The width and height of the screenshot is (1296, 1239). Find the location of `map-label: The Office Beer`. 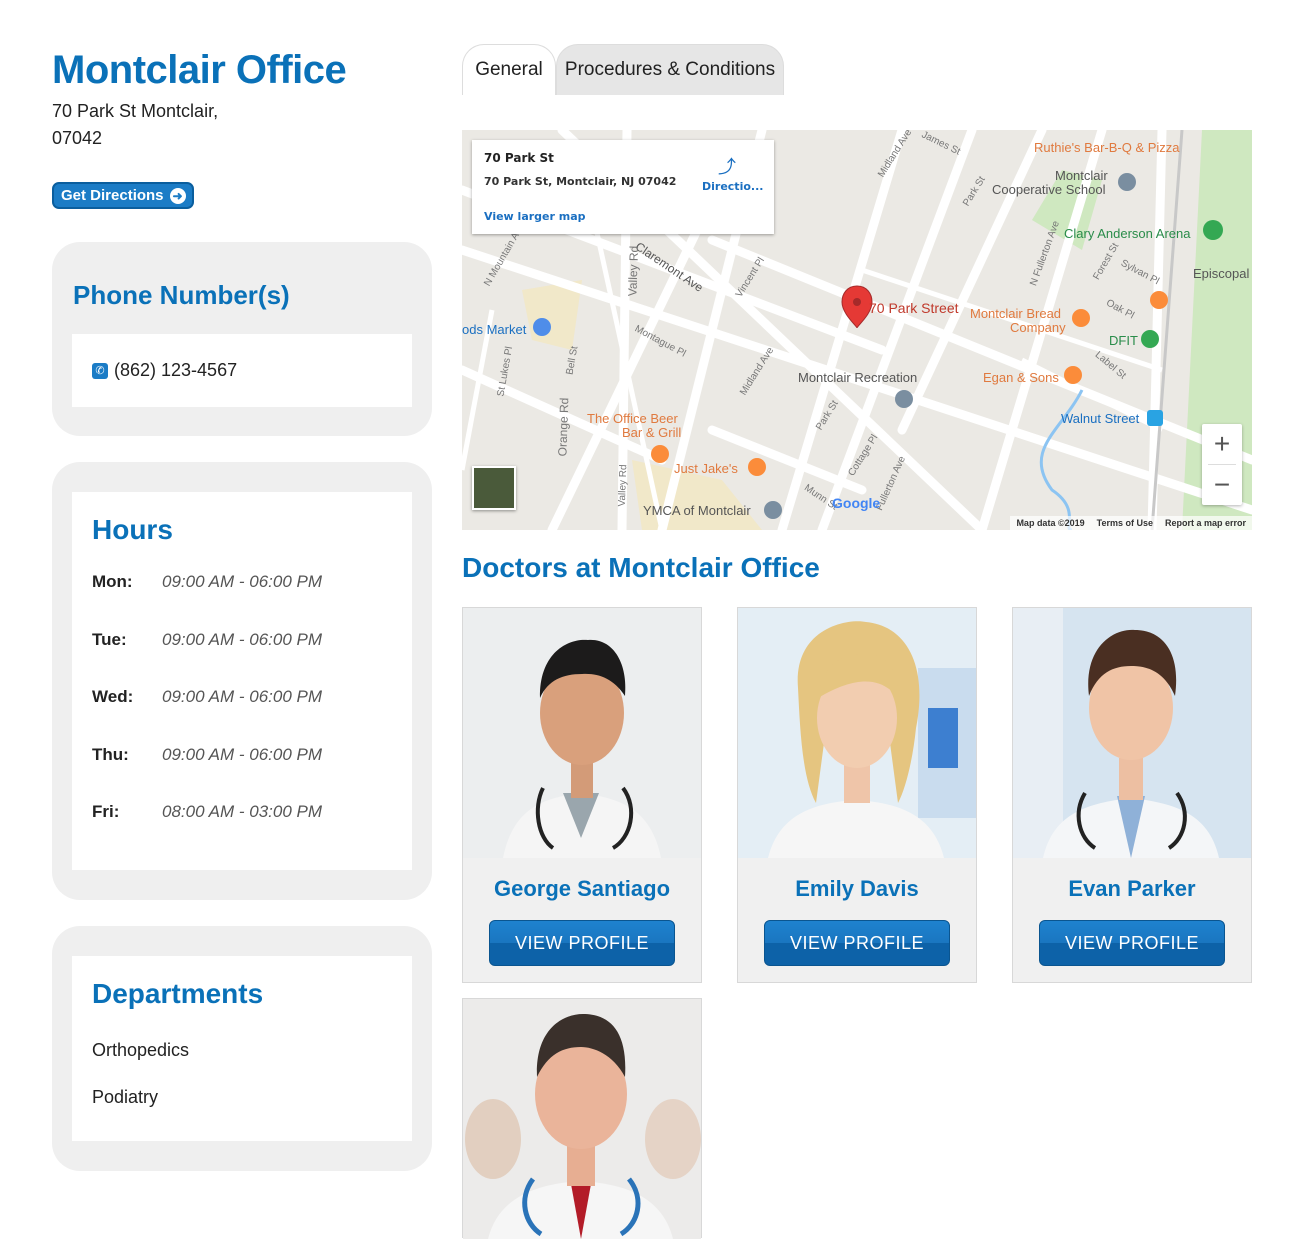

map-label: The Office Beer is located at coordinates (632, 418).